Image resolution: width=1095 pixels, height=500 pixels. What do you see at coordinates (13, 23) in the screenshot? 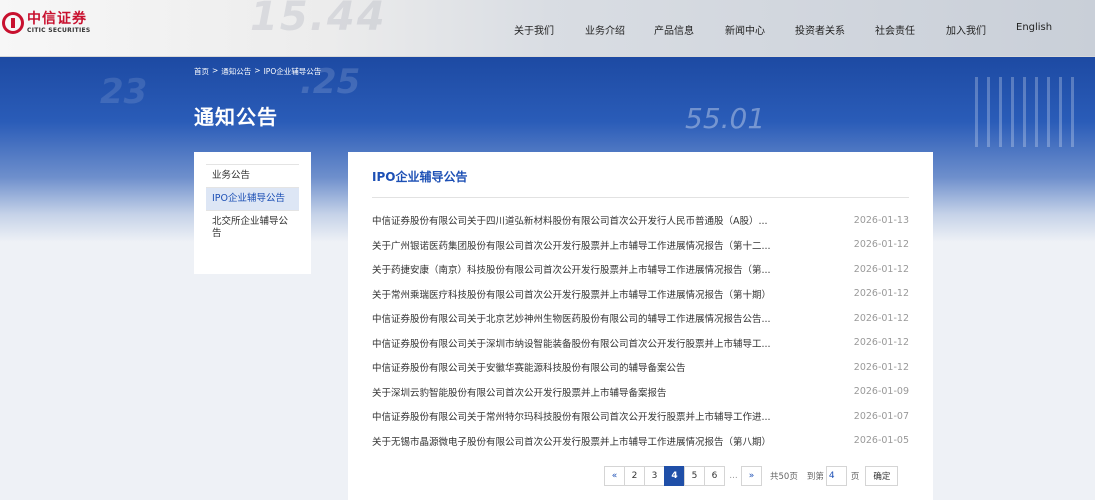
I see `logo-mark-icon` at bounding box center [13, 23].